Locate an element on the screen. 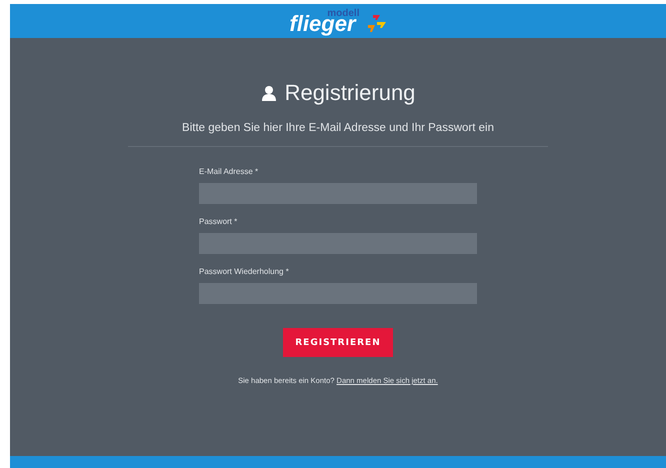 The width and height of the screenshot is (666, 468). form-subtitle: Bitte geben Sie hier Ihre E-Mail Adresse und Ihr Passwort ein is located at coordinates (338, 128).